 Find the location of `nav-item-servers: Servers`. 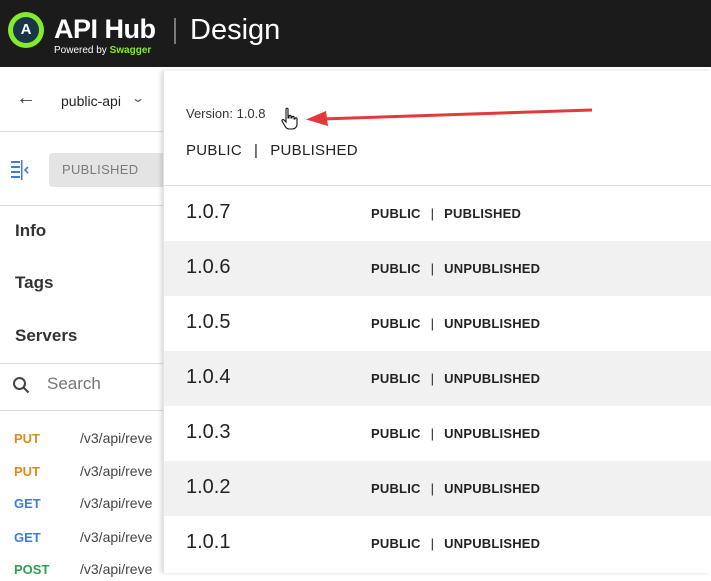

nav-item-servers: Servers is located at coordinates (46, 336).